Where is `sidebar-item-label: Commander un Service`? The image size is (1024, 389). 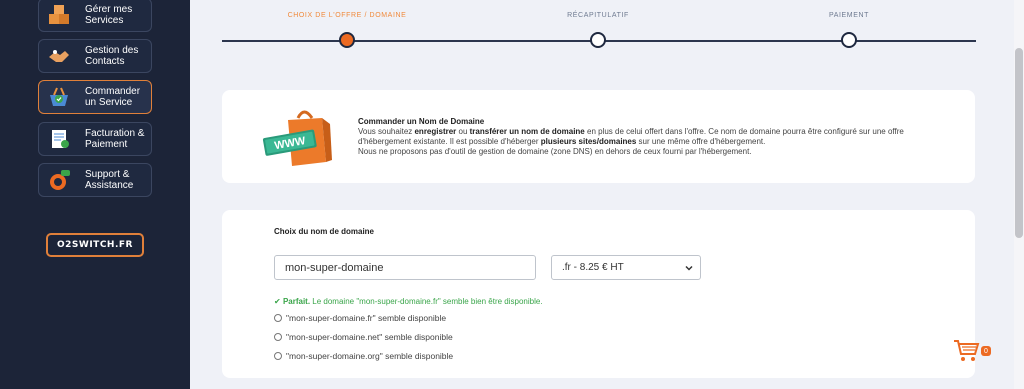
sidebar-item-label: Commander un Service is located at coordinates (113, 97).